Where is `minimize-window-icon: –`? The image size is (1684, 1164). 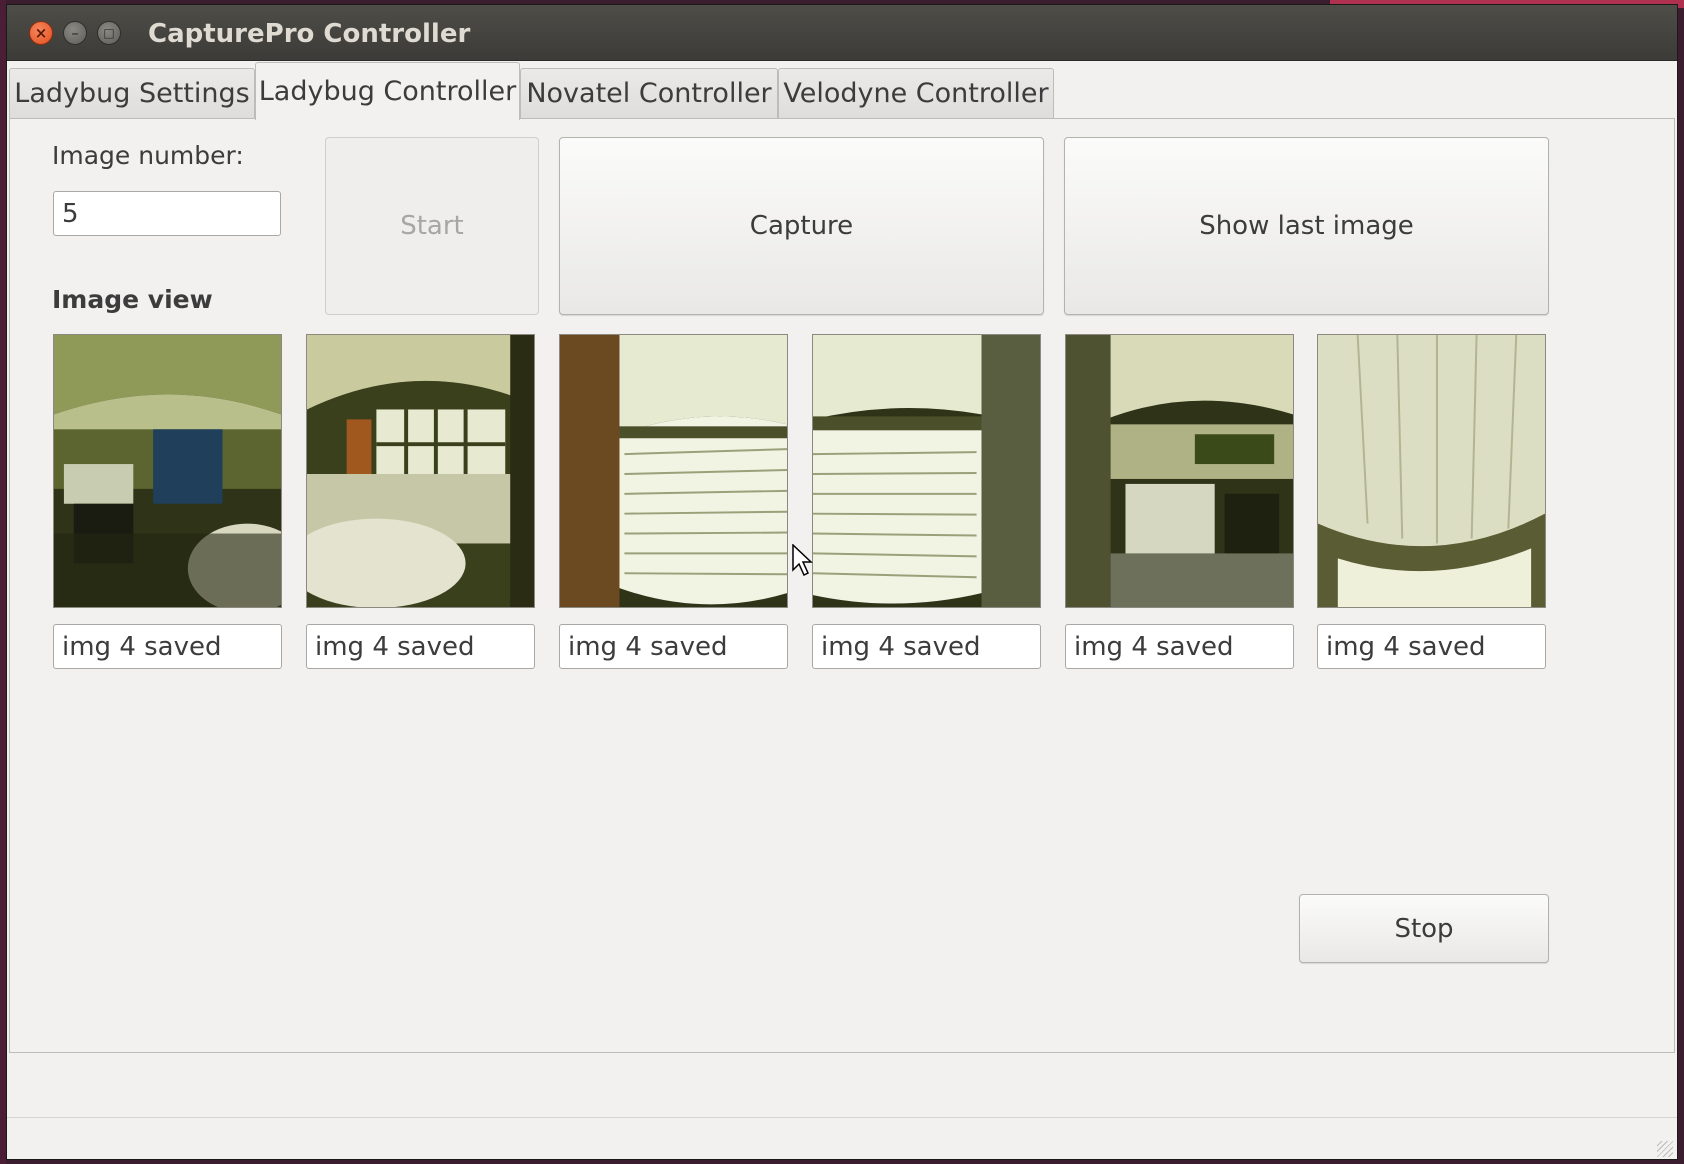 minimize-window-icon: – is located at coordinates (75, 33).